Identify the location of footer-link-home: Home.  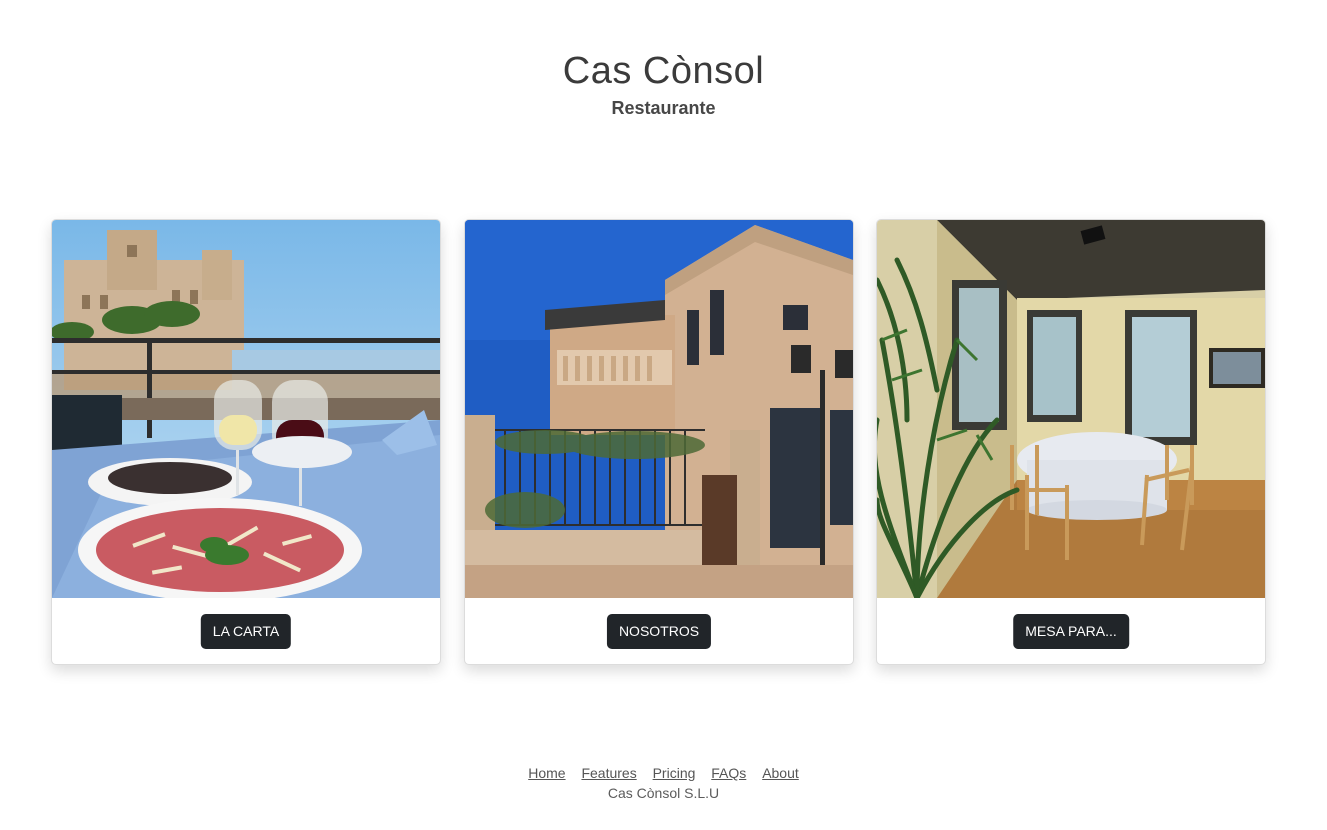
(546, 773).